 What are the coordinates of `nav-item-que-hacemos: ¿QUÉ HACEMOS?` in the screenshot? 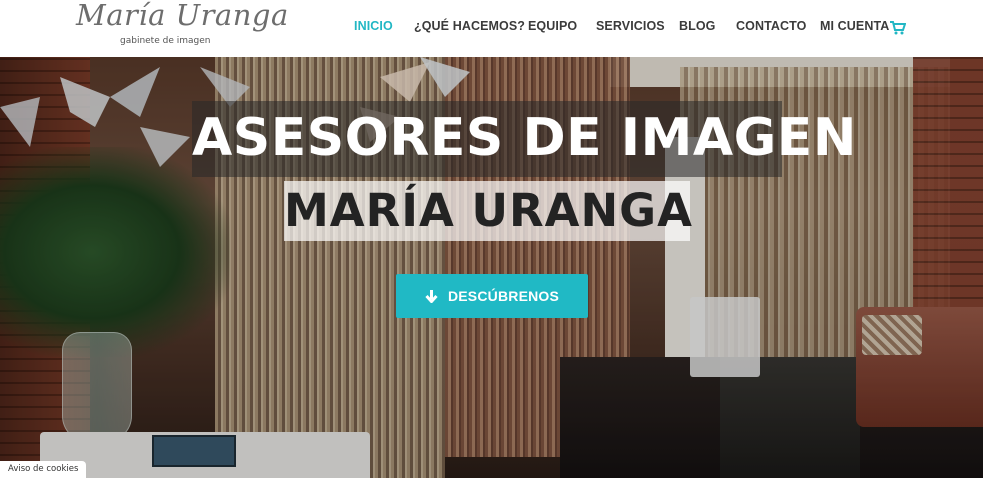 It's located at (469, 26).